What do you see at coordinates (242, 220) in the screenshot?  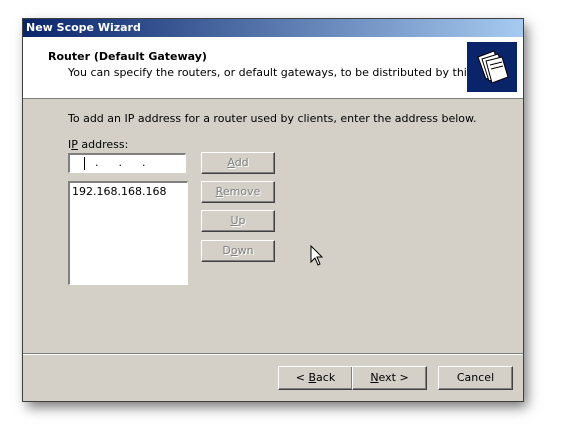 I see `up-rest: p` at bounding box center [242, 220].